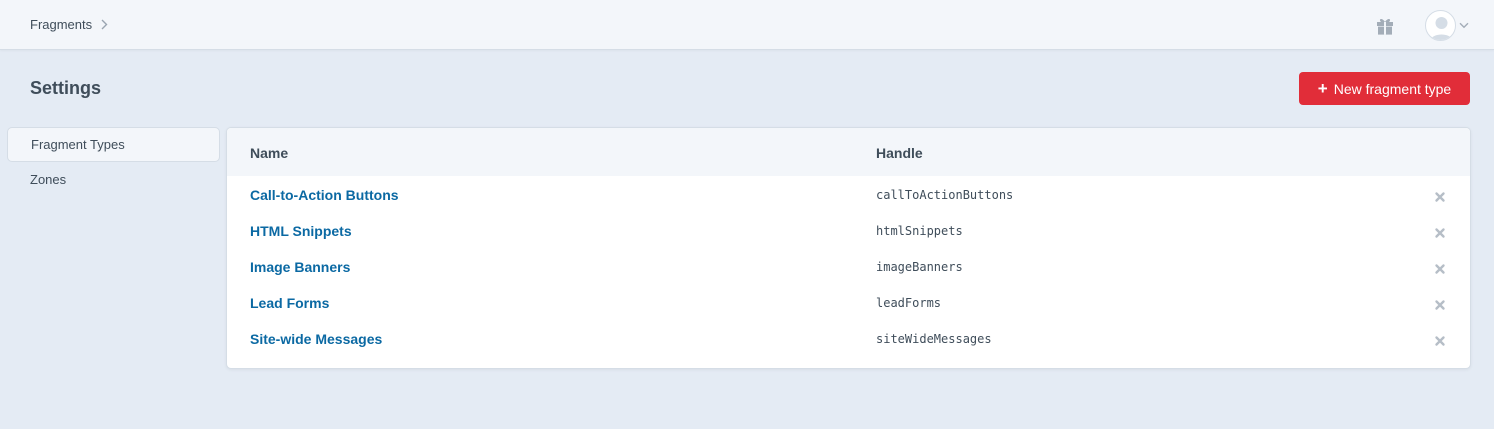  I want to click on new-fragment-type-button: + New fragment type, so click(1384, 88).